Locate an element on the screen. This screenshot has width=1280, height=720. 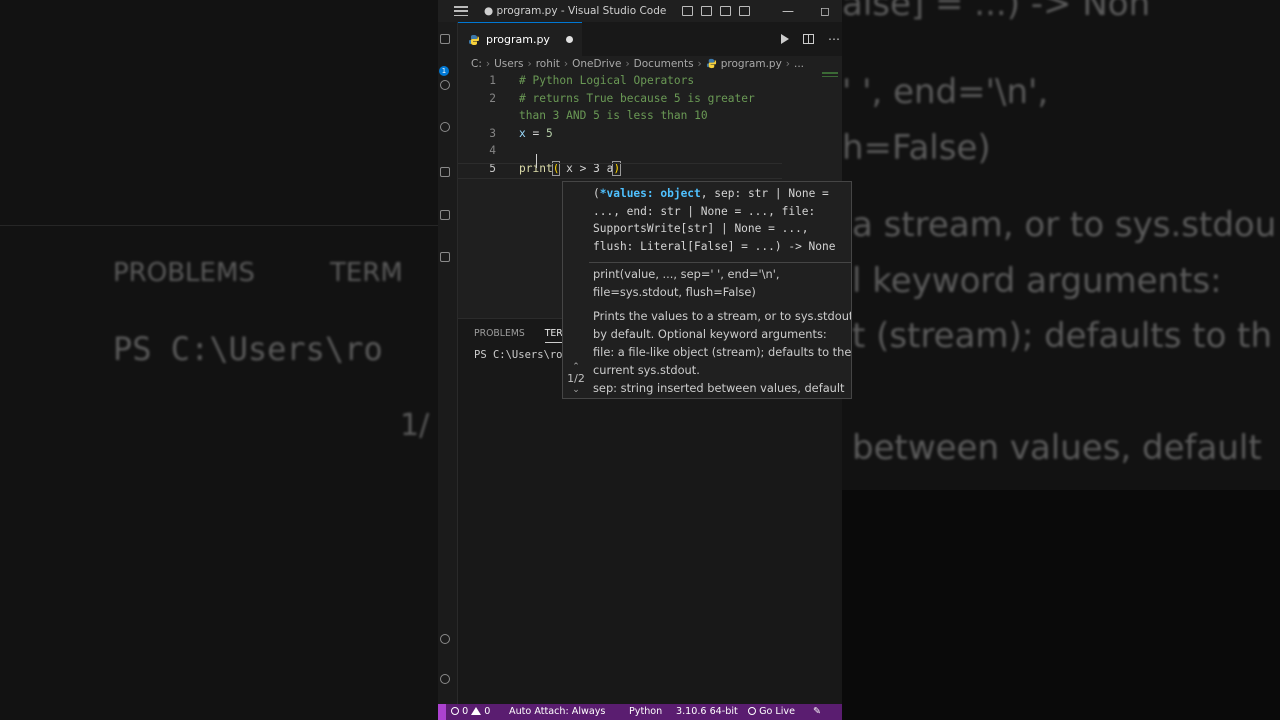
line-number: 4 is located at coordinates (492, 150).